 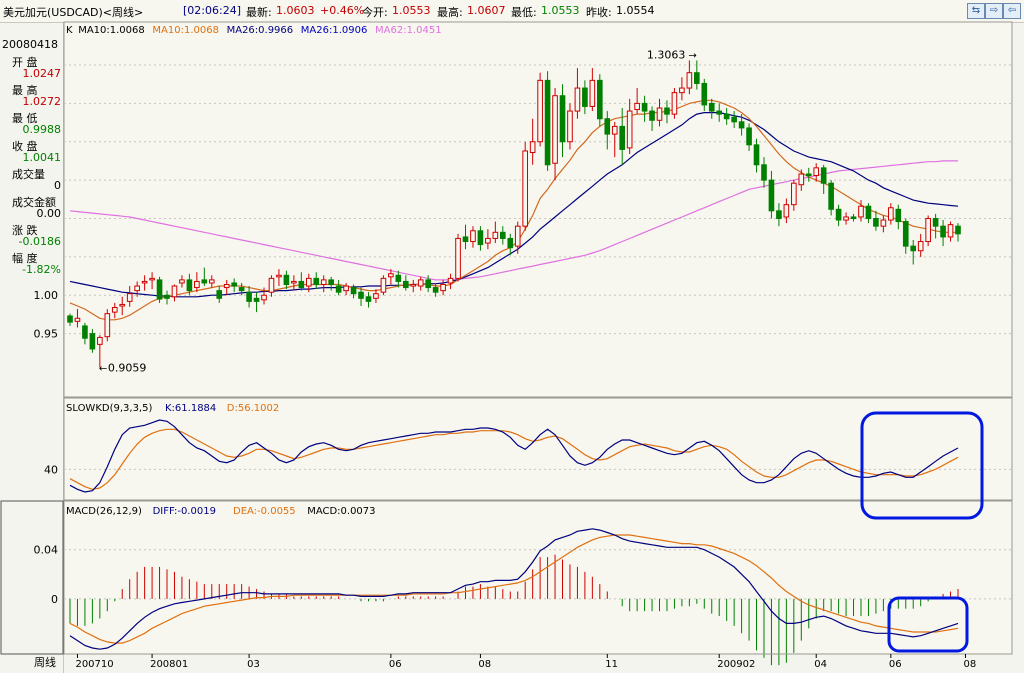 What do you see at coordinates (46, 334) in the screenshot?
I see `y-tick-label: 0.95` at bounding box center [46, 334].